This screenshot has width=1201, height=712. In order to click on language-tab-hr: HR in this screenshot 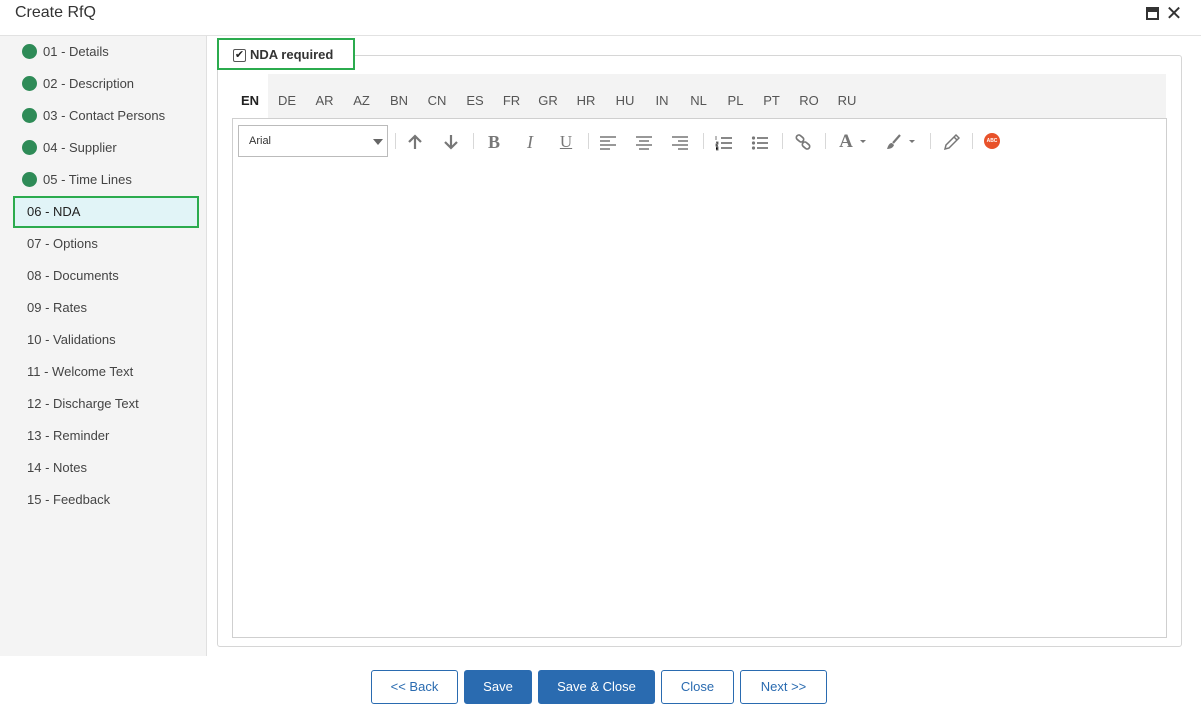, I will do `click(586, 96)`.